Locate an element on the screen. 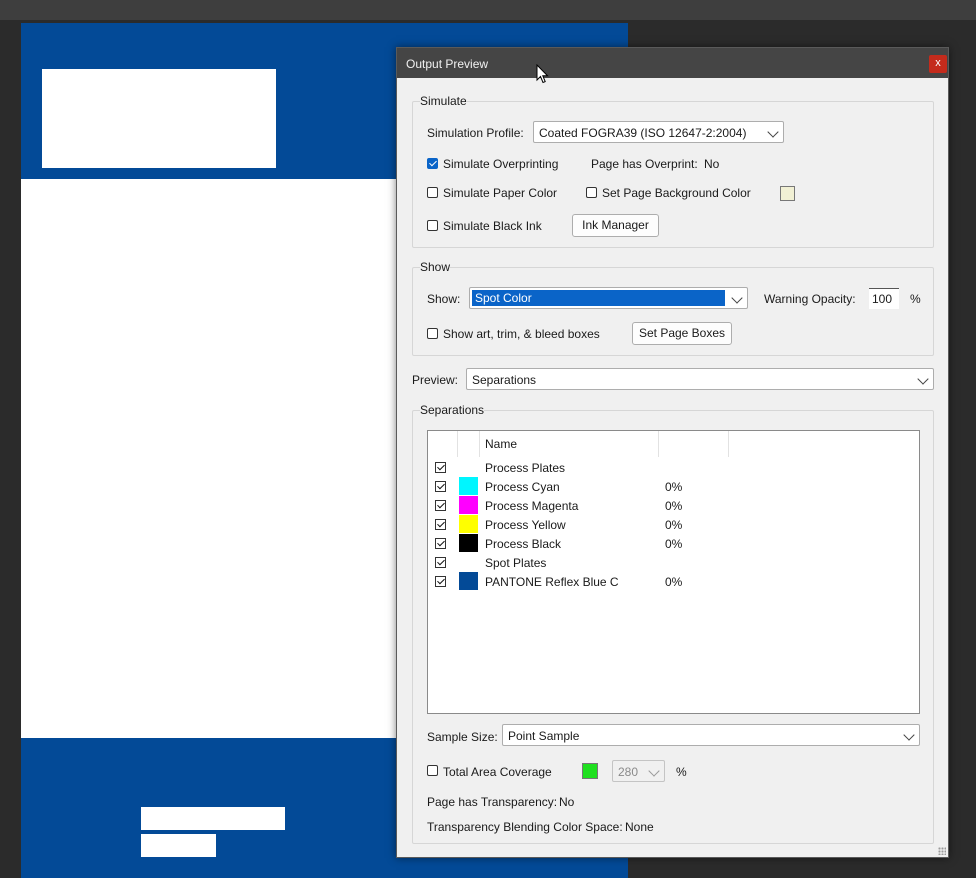  warning-opacity-value: 100 is located at coordinates (882, 299).